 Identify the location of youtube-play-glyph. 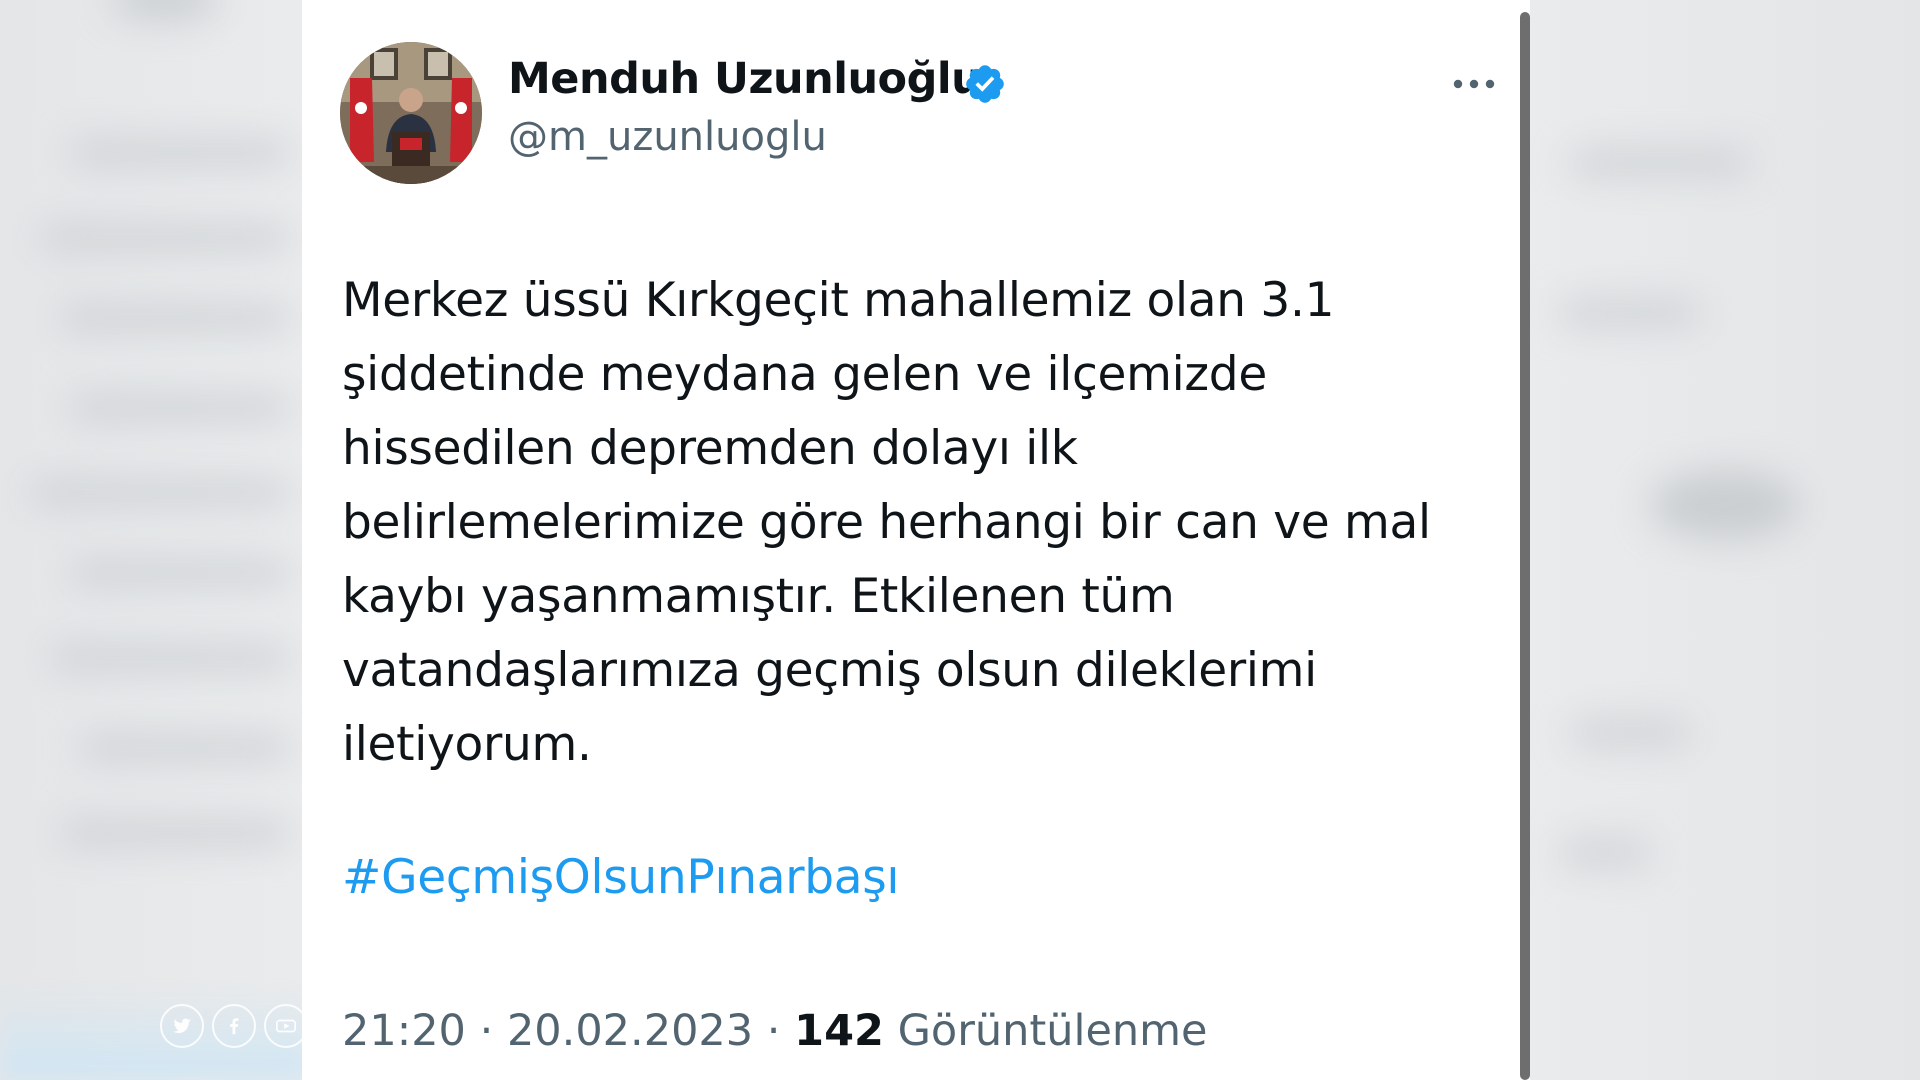
(286, 1026).